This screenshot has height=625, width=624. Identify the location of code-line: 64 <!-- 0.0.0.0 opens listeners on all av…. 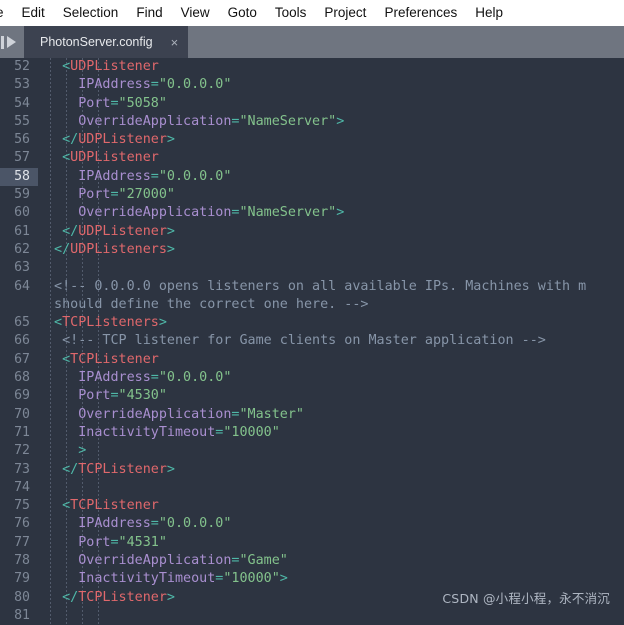
(312, 287).